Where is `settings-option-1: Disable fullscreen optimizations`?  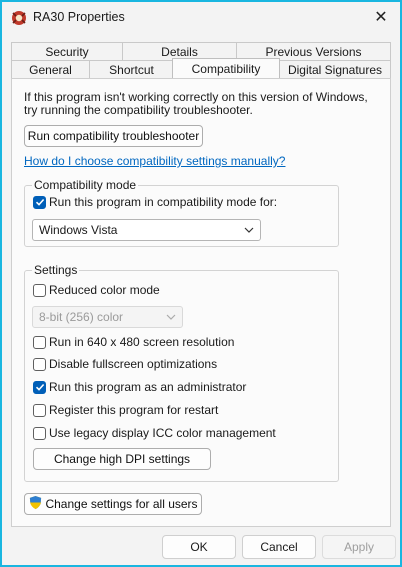
settings-option-1: Disable fullscreen optimizations is located at coordinates (125, 364).